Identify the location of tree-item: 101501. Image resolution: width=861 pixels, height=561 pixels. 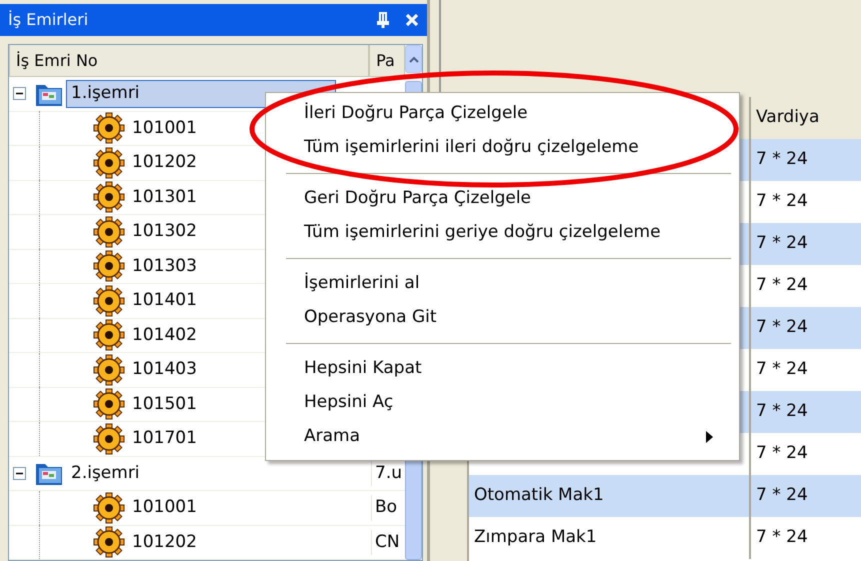
(164, 404).